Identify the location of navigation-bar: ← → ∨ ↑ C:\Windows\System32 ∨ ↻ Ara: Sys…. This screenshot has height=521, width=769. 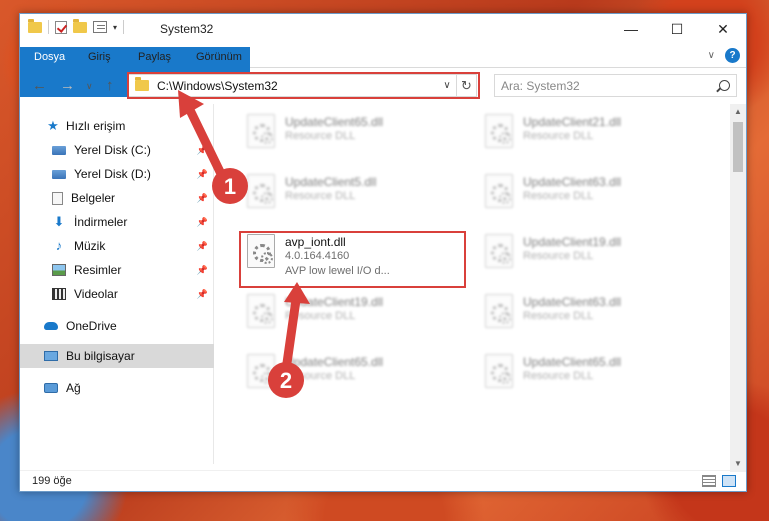
(383, 86).